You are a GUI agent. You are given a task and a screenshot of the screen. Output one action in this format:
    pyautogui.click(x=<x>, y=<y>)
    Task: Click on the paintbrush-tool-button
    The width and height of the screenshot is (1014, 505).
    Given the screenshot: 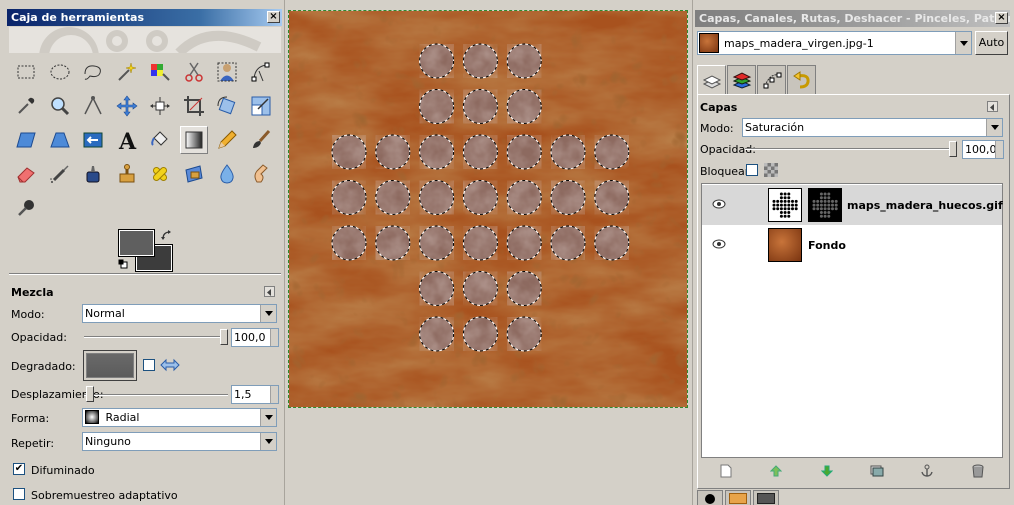 What is the action you would take?
    pyautogui.click(x=261, y=140)
    